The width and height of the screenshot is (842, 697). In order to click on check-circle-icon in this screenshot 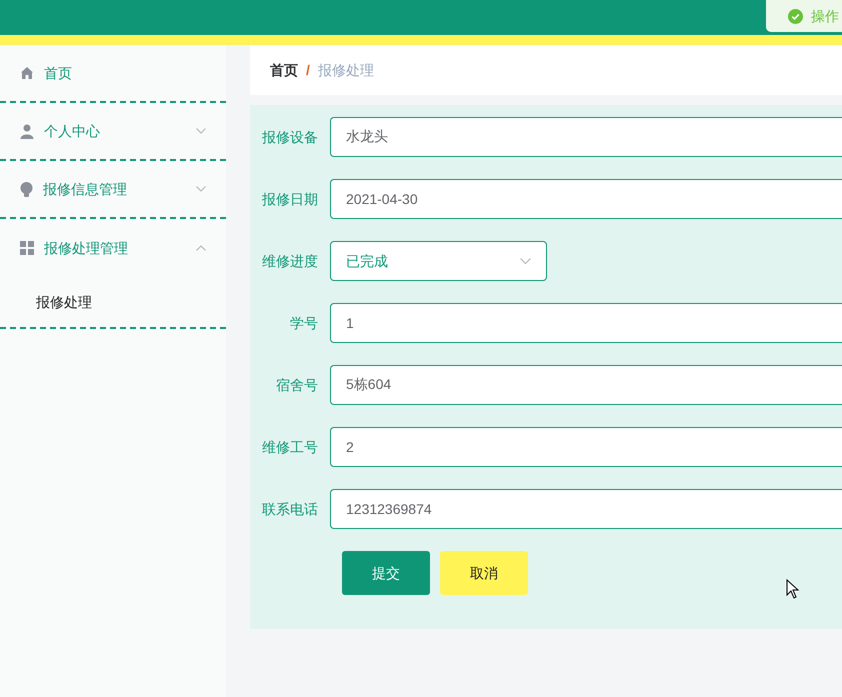, I will do `click(795, 16)`.